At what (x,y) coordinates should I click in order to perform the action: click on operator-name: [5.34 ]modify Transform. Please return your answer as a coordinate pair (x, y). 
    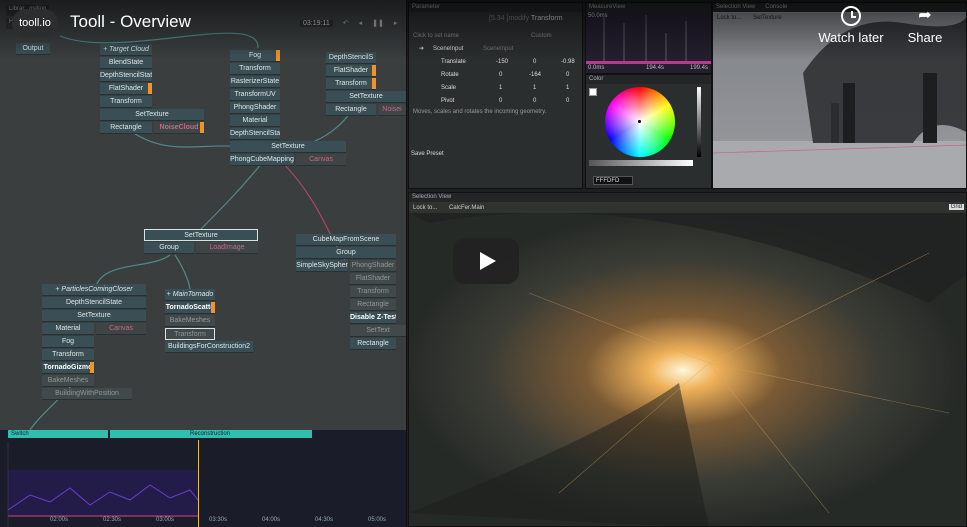
    Looking at the image, I should click on (526, 18).